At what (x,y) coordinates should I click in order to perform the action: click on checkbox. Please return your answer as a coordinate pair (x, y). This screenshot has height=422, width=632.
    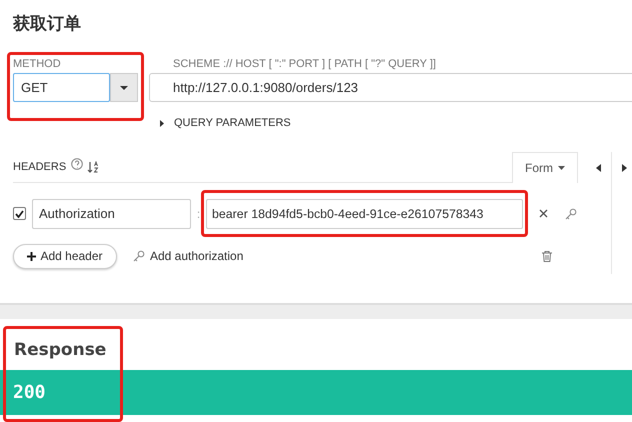
    Looking at the image, I should click on (19, 213).